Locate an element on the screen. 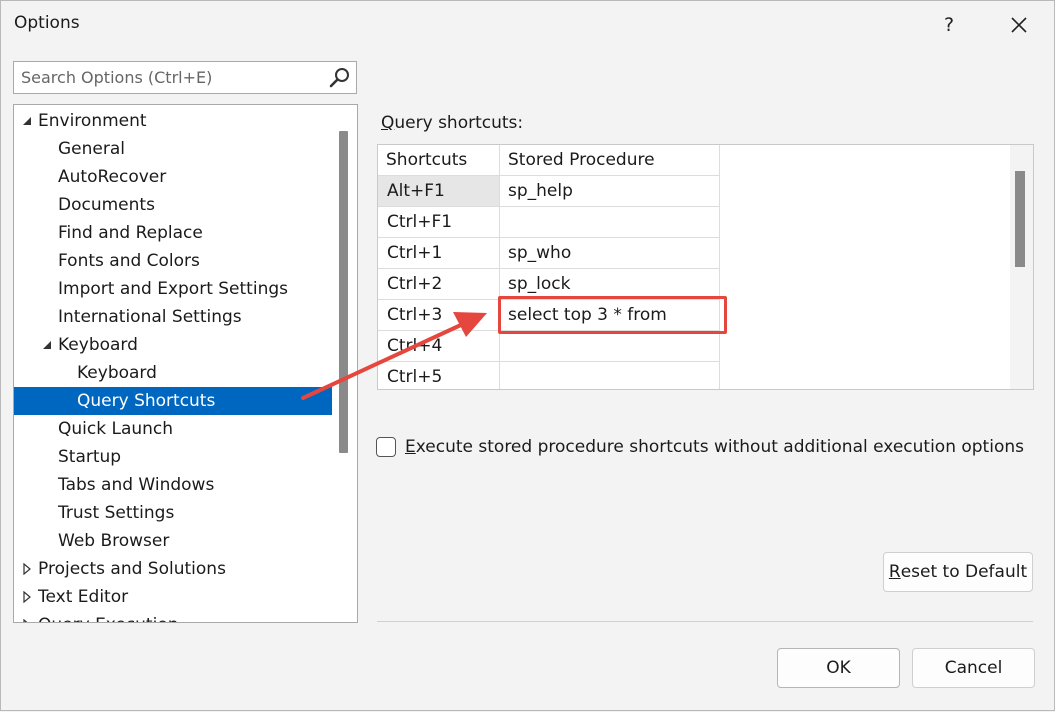 The height and width of the screenshot is (712, 1055). reset-to-default-button: Reset to Default is located at coordinates (958, 572).